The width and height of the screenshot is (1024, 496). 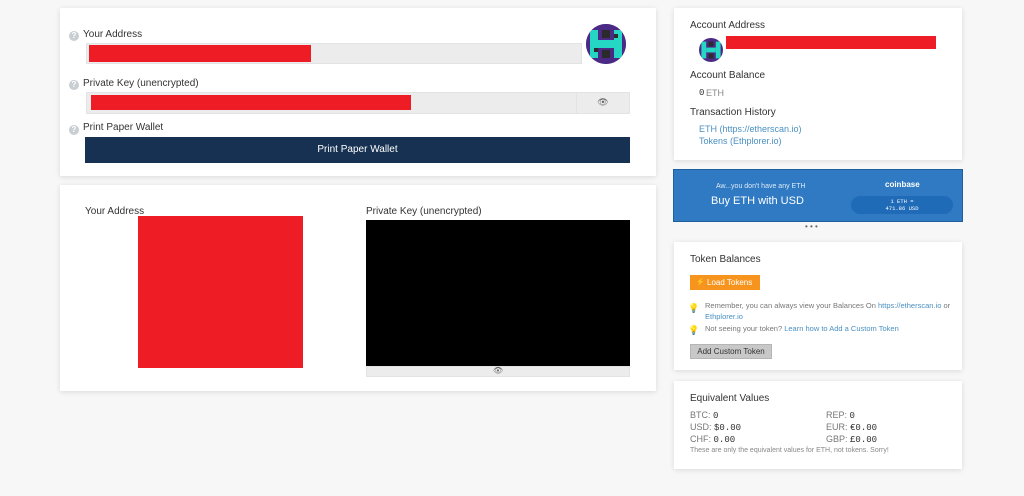 What do you see at coordinates (200, 53) in the screenshot?
I see `redacted-address` at bounding box center [200, 53].